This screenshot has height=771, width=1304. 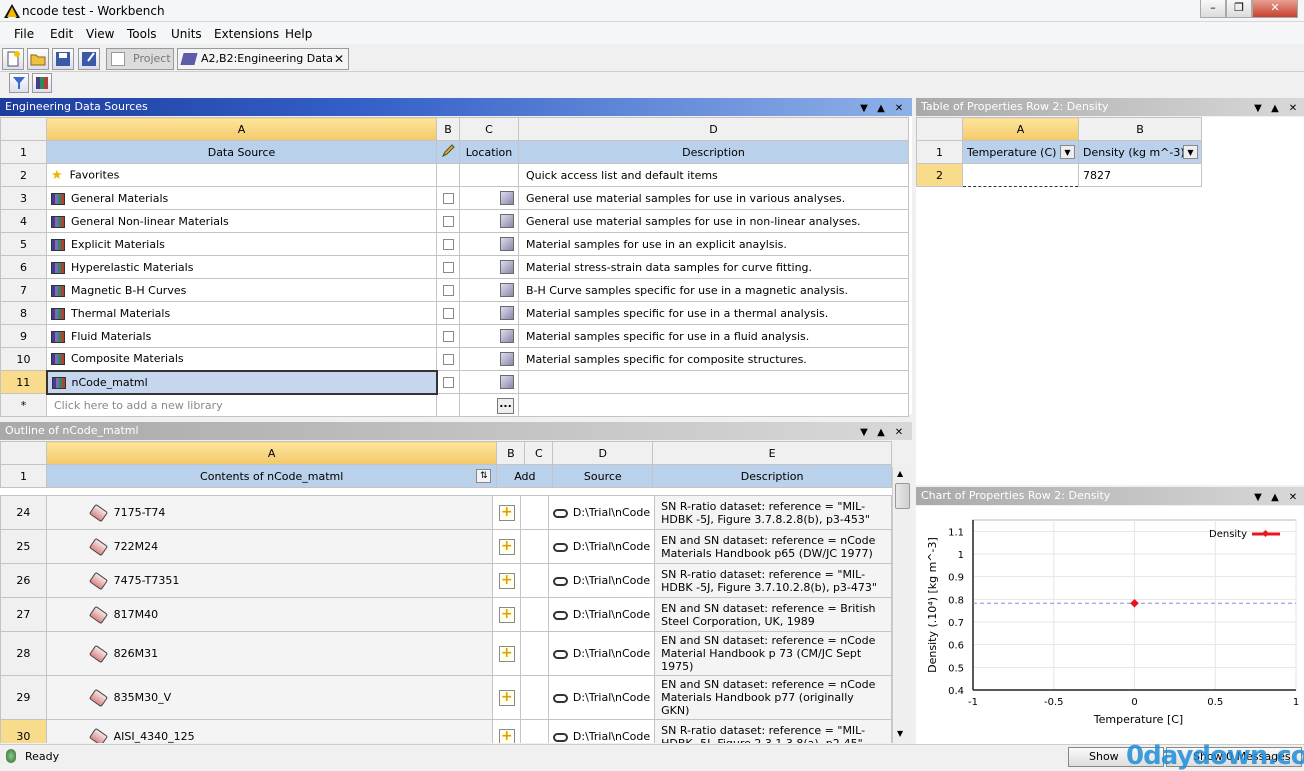 What do you see at coordinates (241, 290) in the screenshot?
I see `source-name-cell: Magnetic B-H Curves` at bounding box center [241, 290].